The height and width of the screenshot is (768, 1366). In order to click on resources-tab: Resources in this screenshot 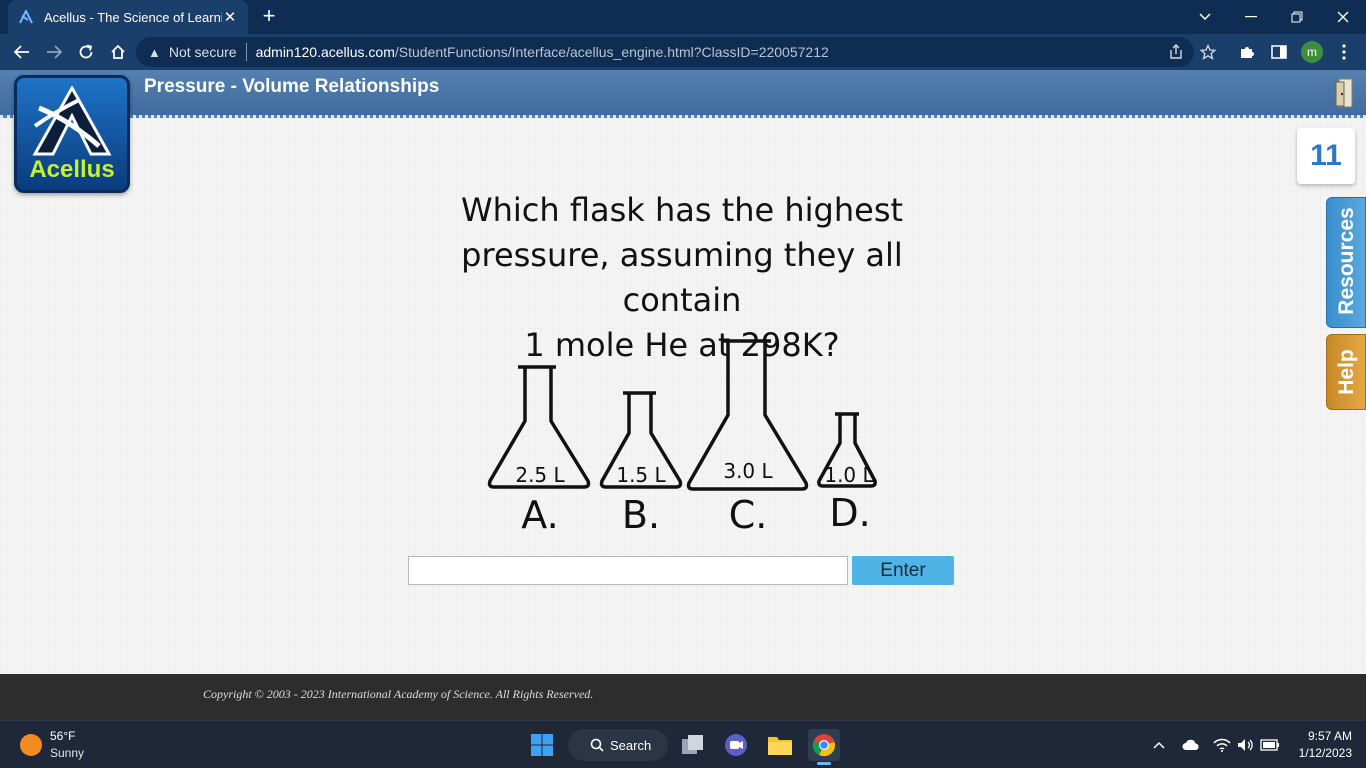, I will do `click(1346, 262)`.